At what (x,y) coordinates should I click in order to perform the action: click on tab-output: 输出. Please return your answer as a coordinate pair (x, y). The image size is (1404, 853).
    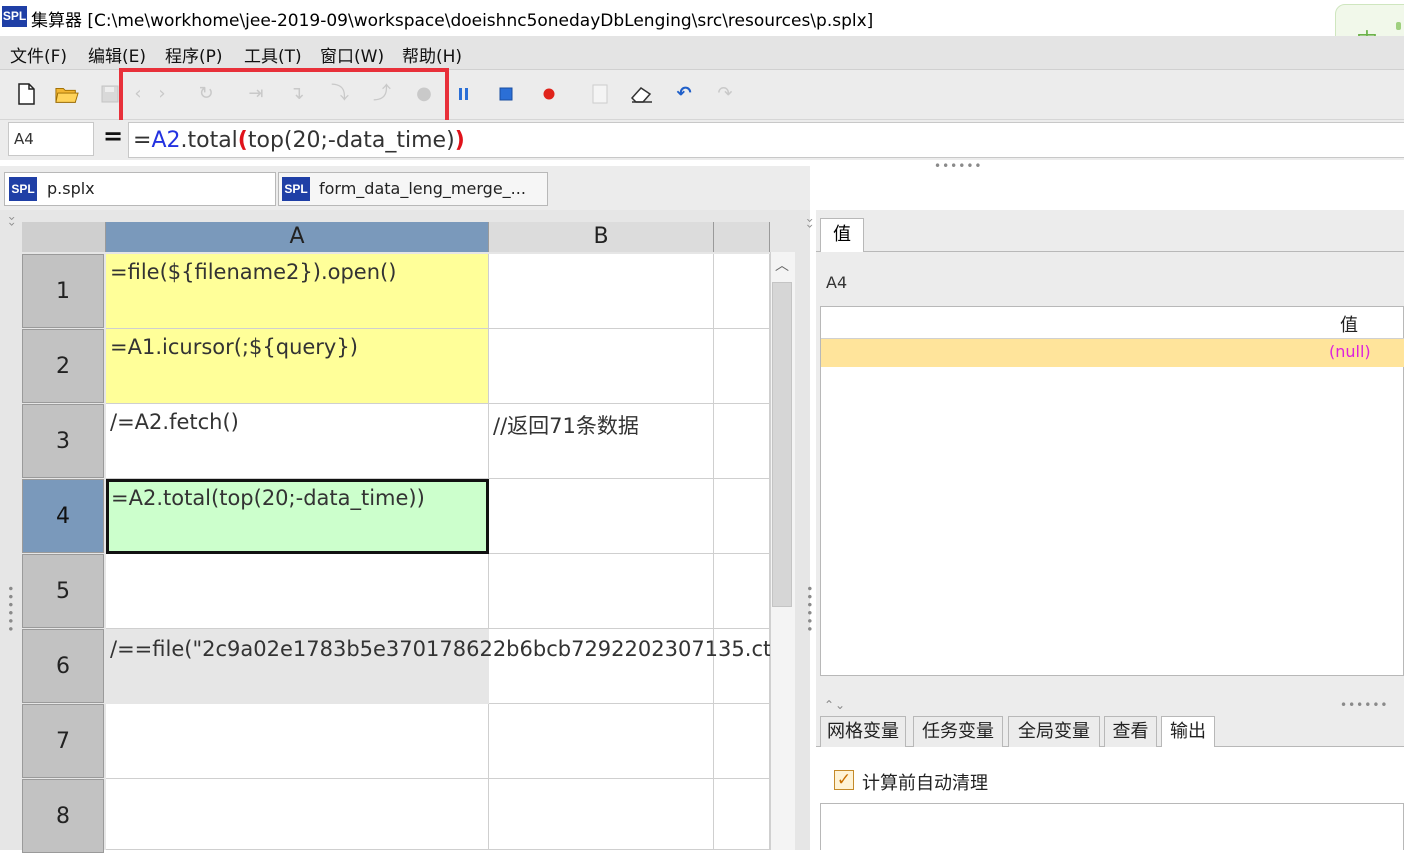
    Looking at the image, I should click on (1188, 732).